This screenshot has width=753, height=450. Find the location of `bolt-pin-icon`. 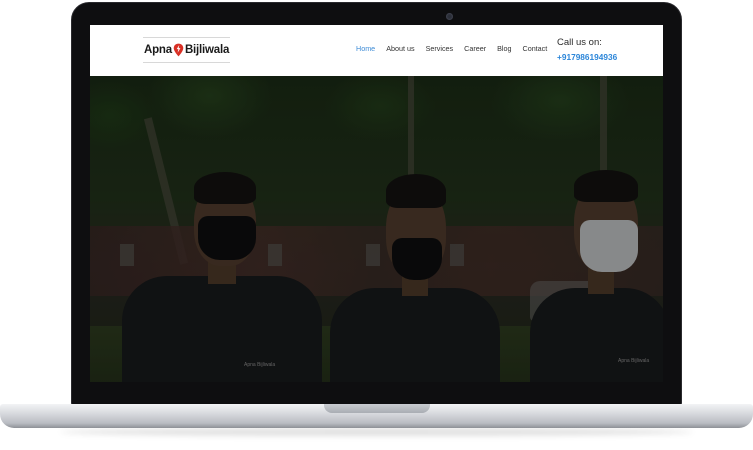

bolt-pin-icon is located at coordinates (178, 50).